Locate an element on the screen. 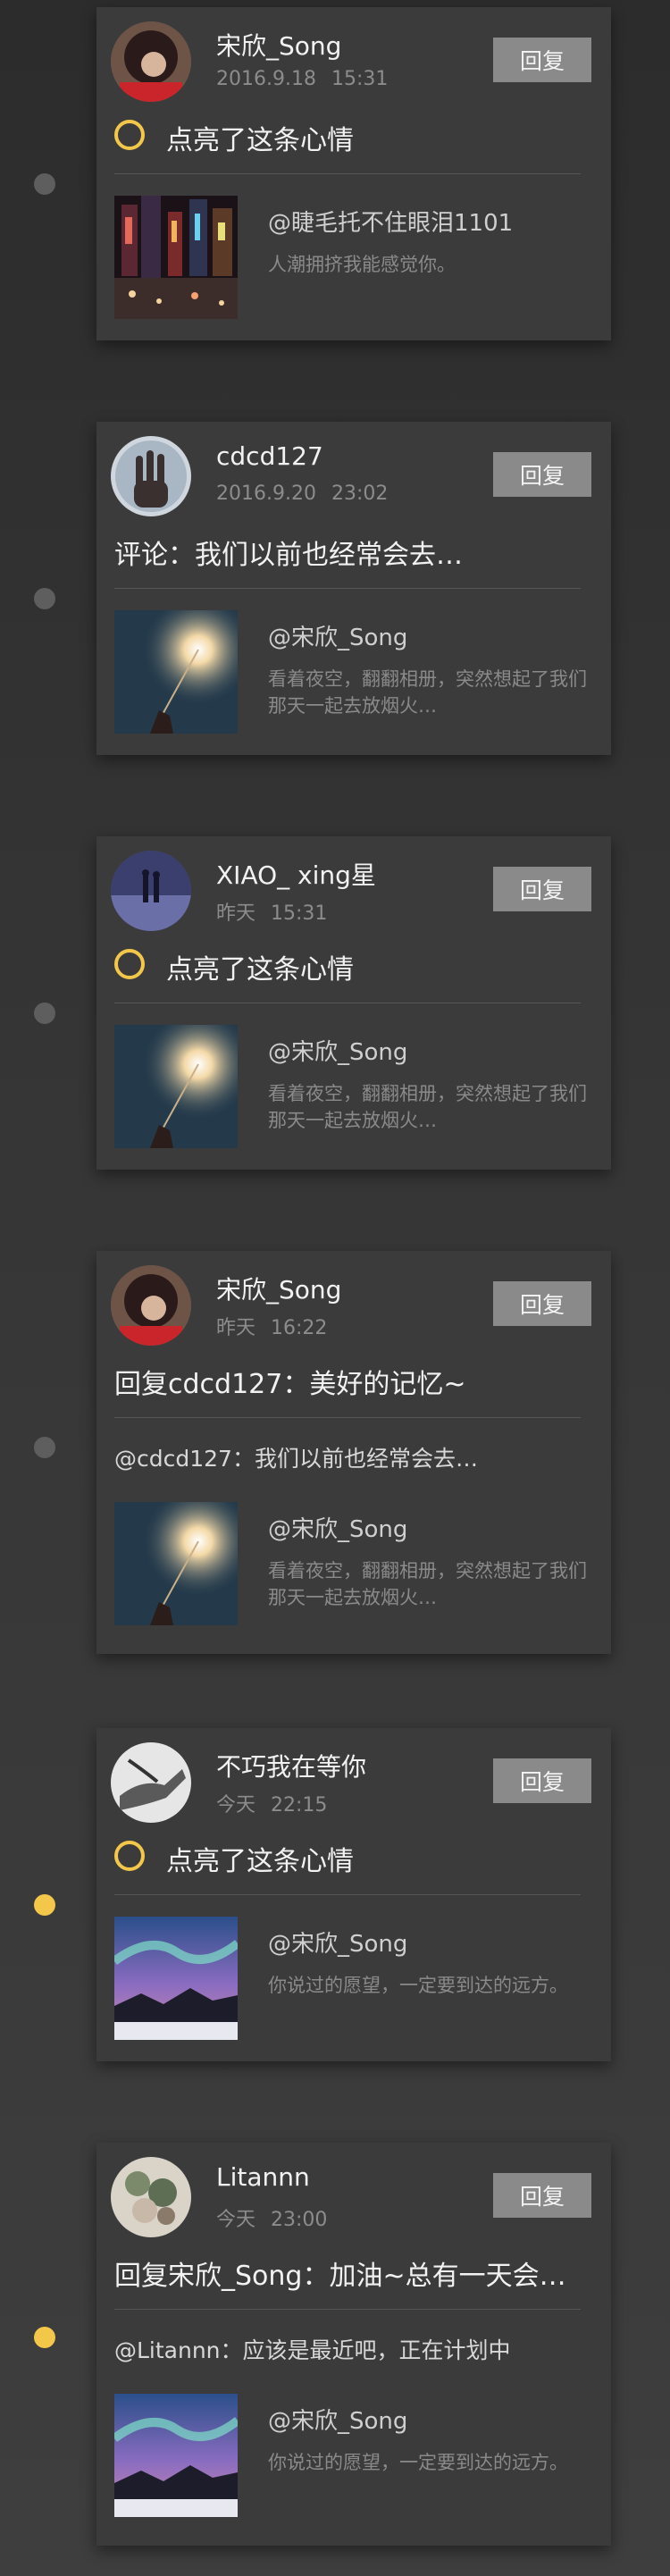 The image size is (670, 2576). hand-avatar-icon is located at coordinates (151, 476).